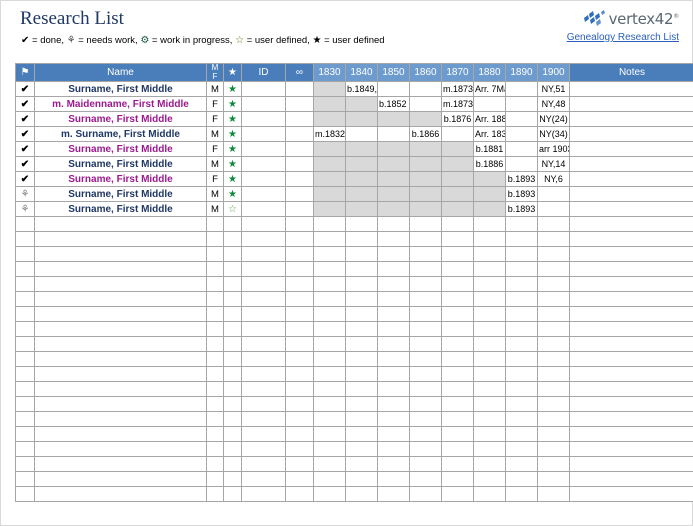 This screenshot has width=693, height=526. Describe the element at coordinates (361, 72) in the screenshot. I see `column-header-year-1840: 1840` at that location.